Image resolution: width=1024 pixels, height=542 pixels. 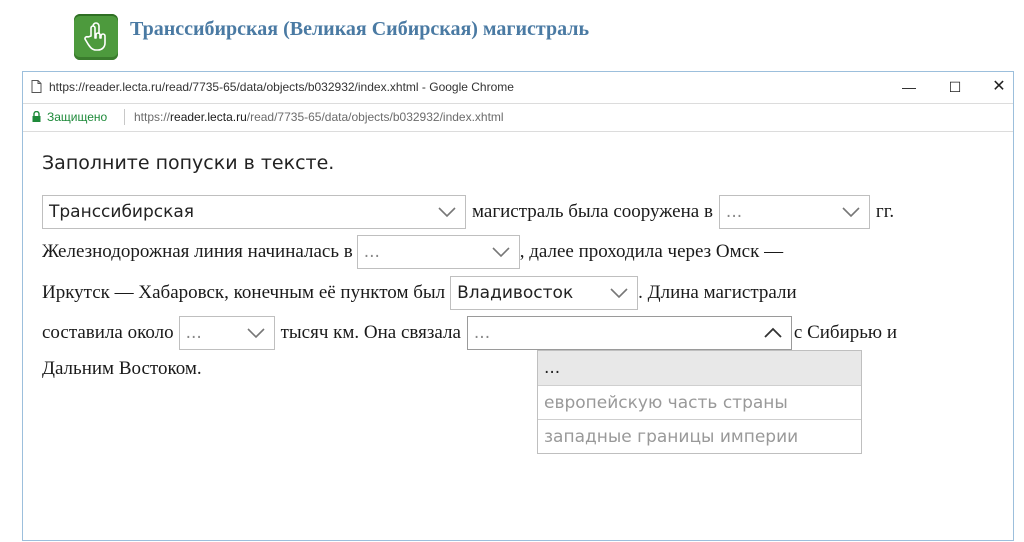 What do you see at coordinates (717, 292) in the screenshot?
I see `text-segment: . Длина магистрали` at bounding box center [717, 292].